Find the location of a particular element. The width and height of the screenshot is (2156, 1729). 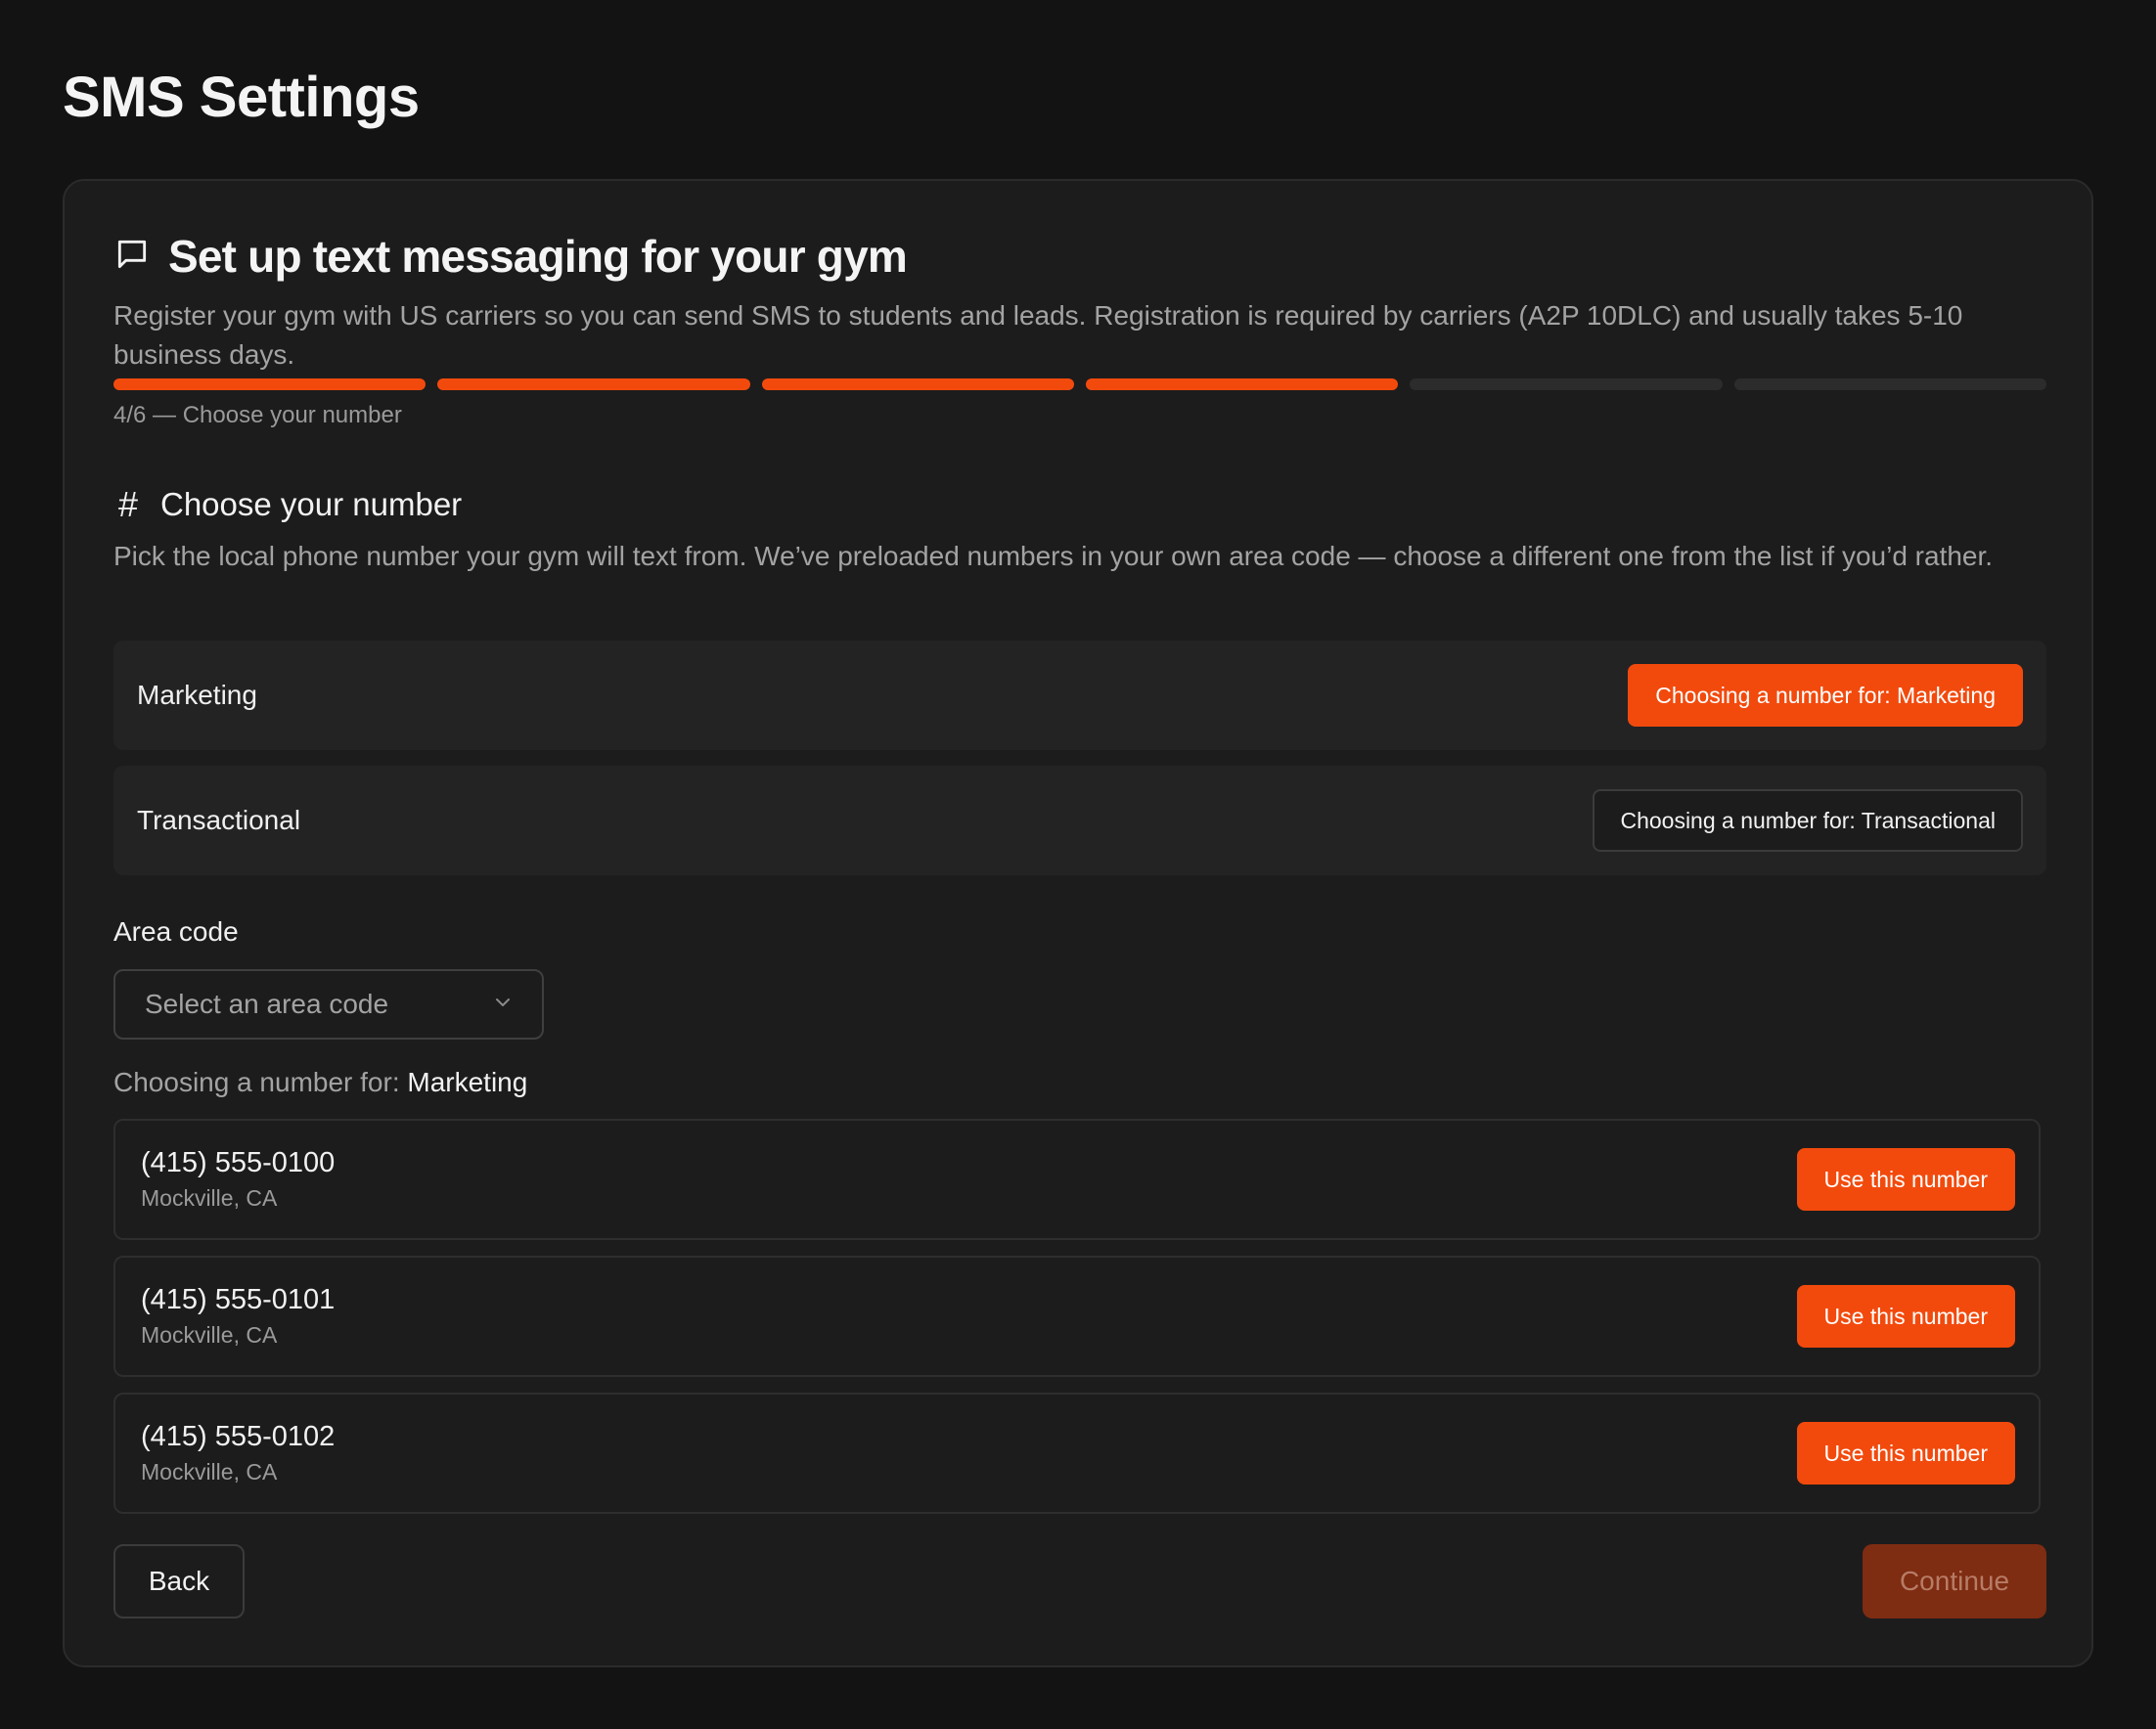

page-title: SMS Settings is located at coordinates (241, 97).